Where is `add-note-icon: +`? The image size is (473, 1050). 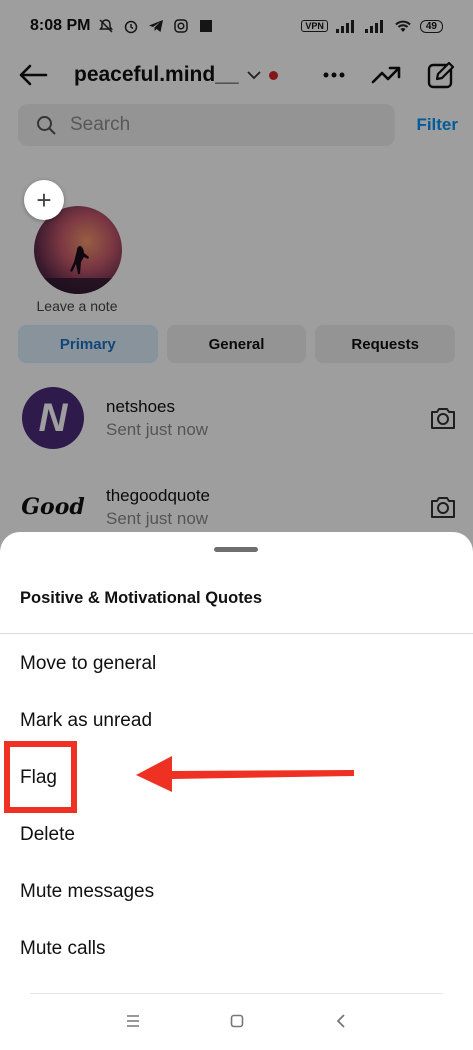
add-note-icon: + is located at coordinates (44, 200).